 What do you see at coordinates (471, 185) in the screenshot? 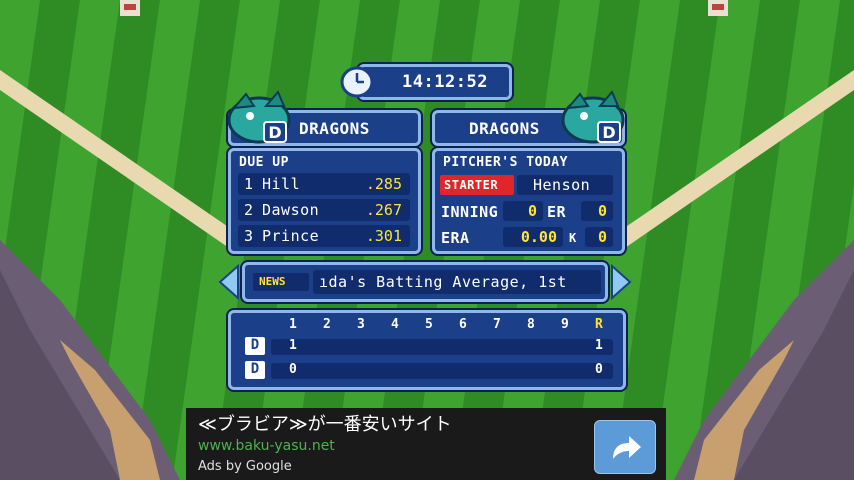
I see `starter-label: STARTER` at bounding box center [471, 185].